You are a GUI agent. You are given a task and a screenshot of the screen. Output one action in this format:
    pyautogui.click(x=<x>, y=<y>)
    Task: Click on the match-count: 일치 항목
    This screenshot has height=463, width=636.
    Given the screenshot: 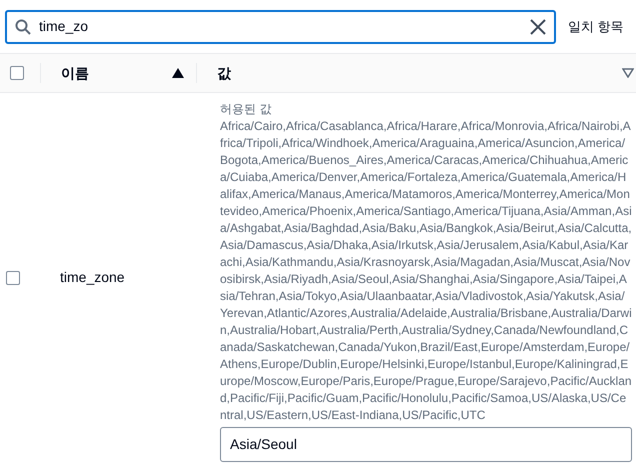 What is the action you would take?
    pyautogui.click(x=596, y=27)
    